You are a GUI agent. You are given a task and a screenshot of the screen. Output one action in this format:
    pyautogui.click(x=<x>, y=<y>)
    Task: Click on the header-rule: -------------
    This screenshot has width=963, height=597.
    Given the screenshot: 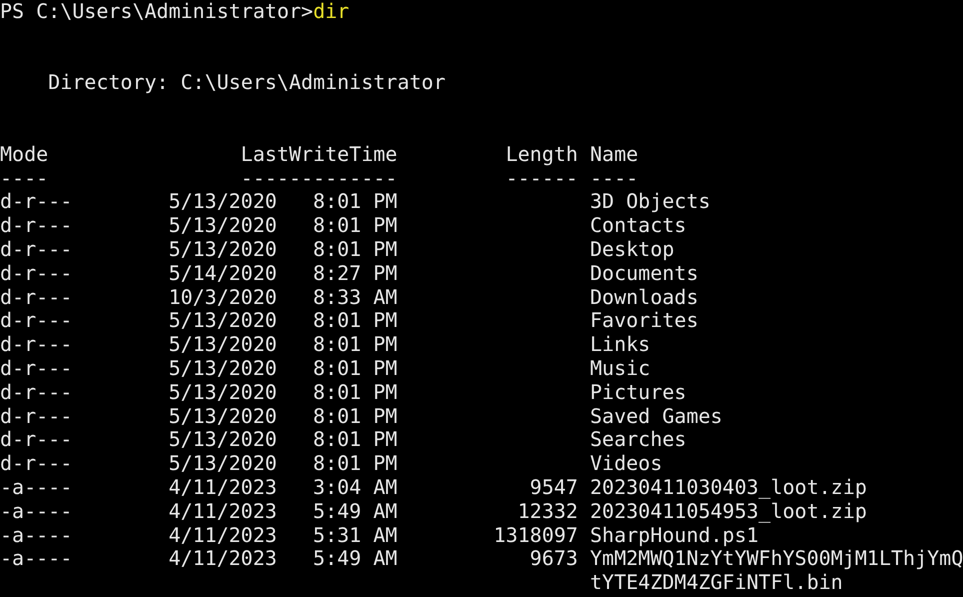 What is the action you would take?
    pyautogui.click(x=319, y=178)
    